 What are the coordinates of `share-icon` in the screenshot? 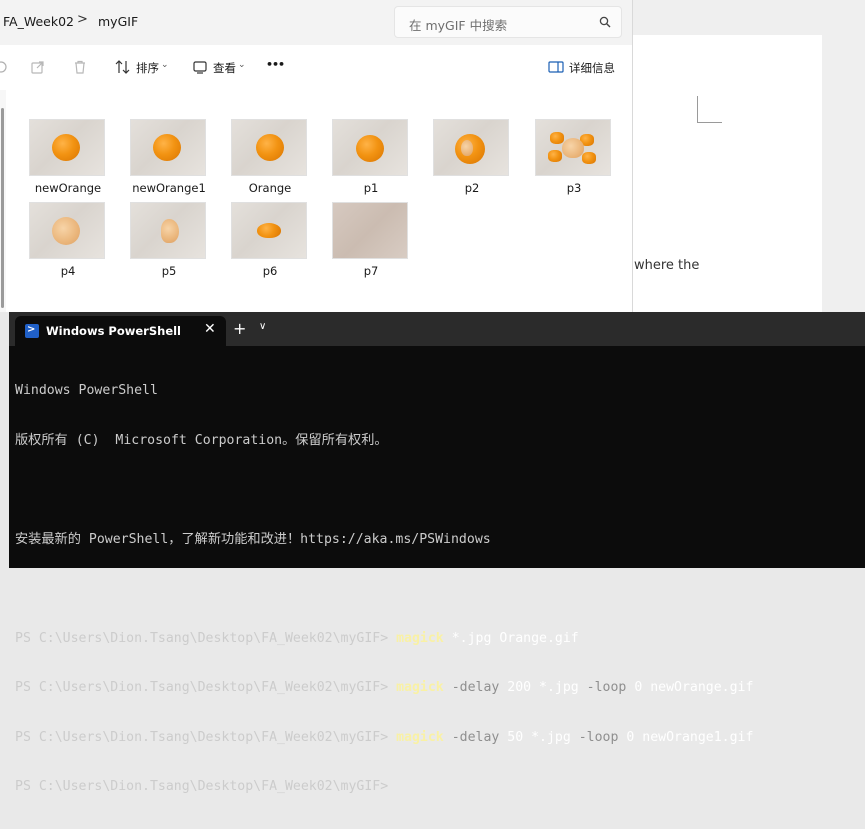 It's located at (38, 67).